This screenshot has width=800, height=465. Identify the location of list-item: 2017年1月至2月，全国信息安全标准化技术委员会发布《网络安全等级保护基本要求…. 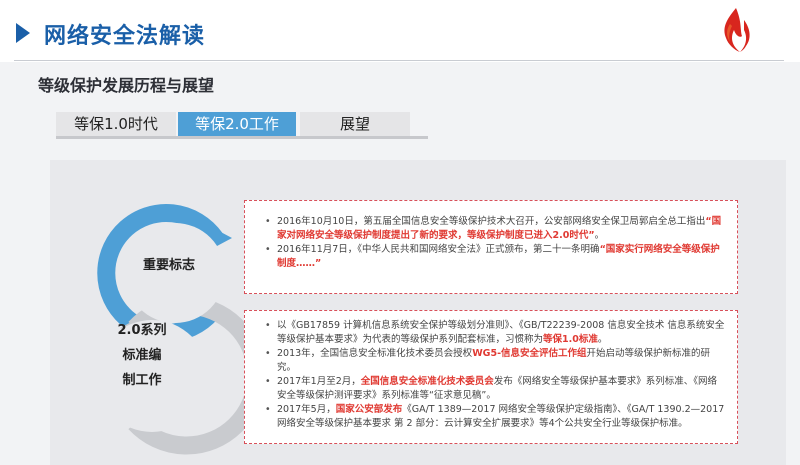
(495, 389).